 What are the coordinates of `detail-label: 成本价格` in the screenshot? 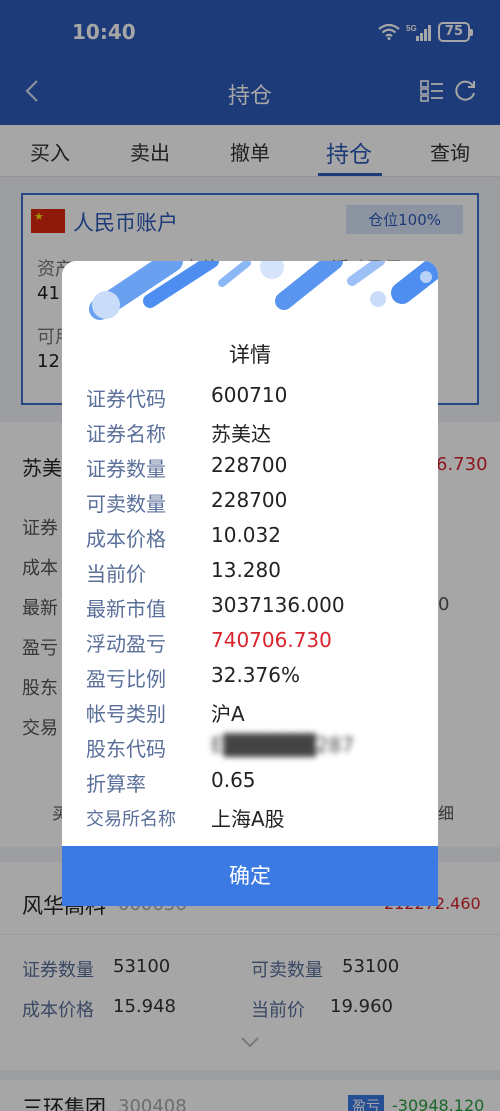 It's located at (126, 539).